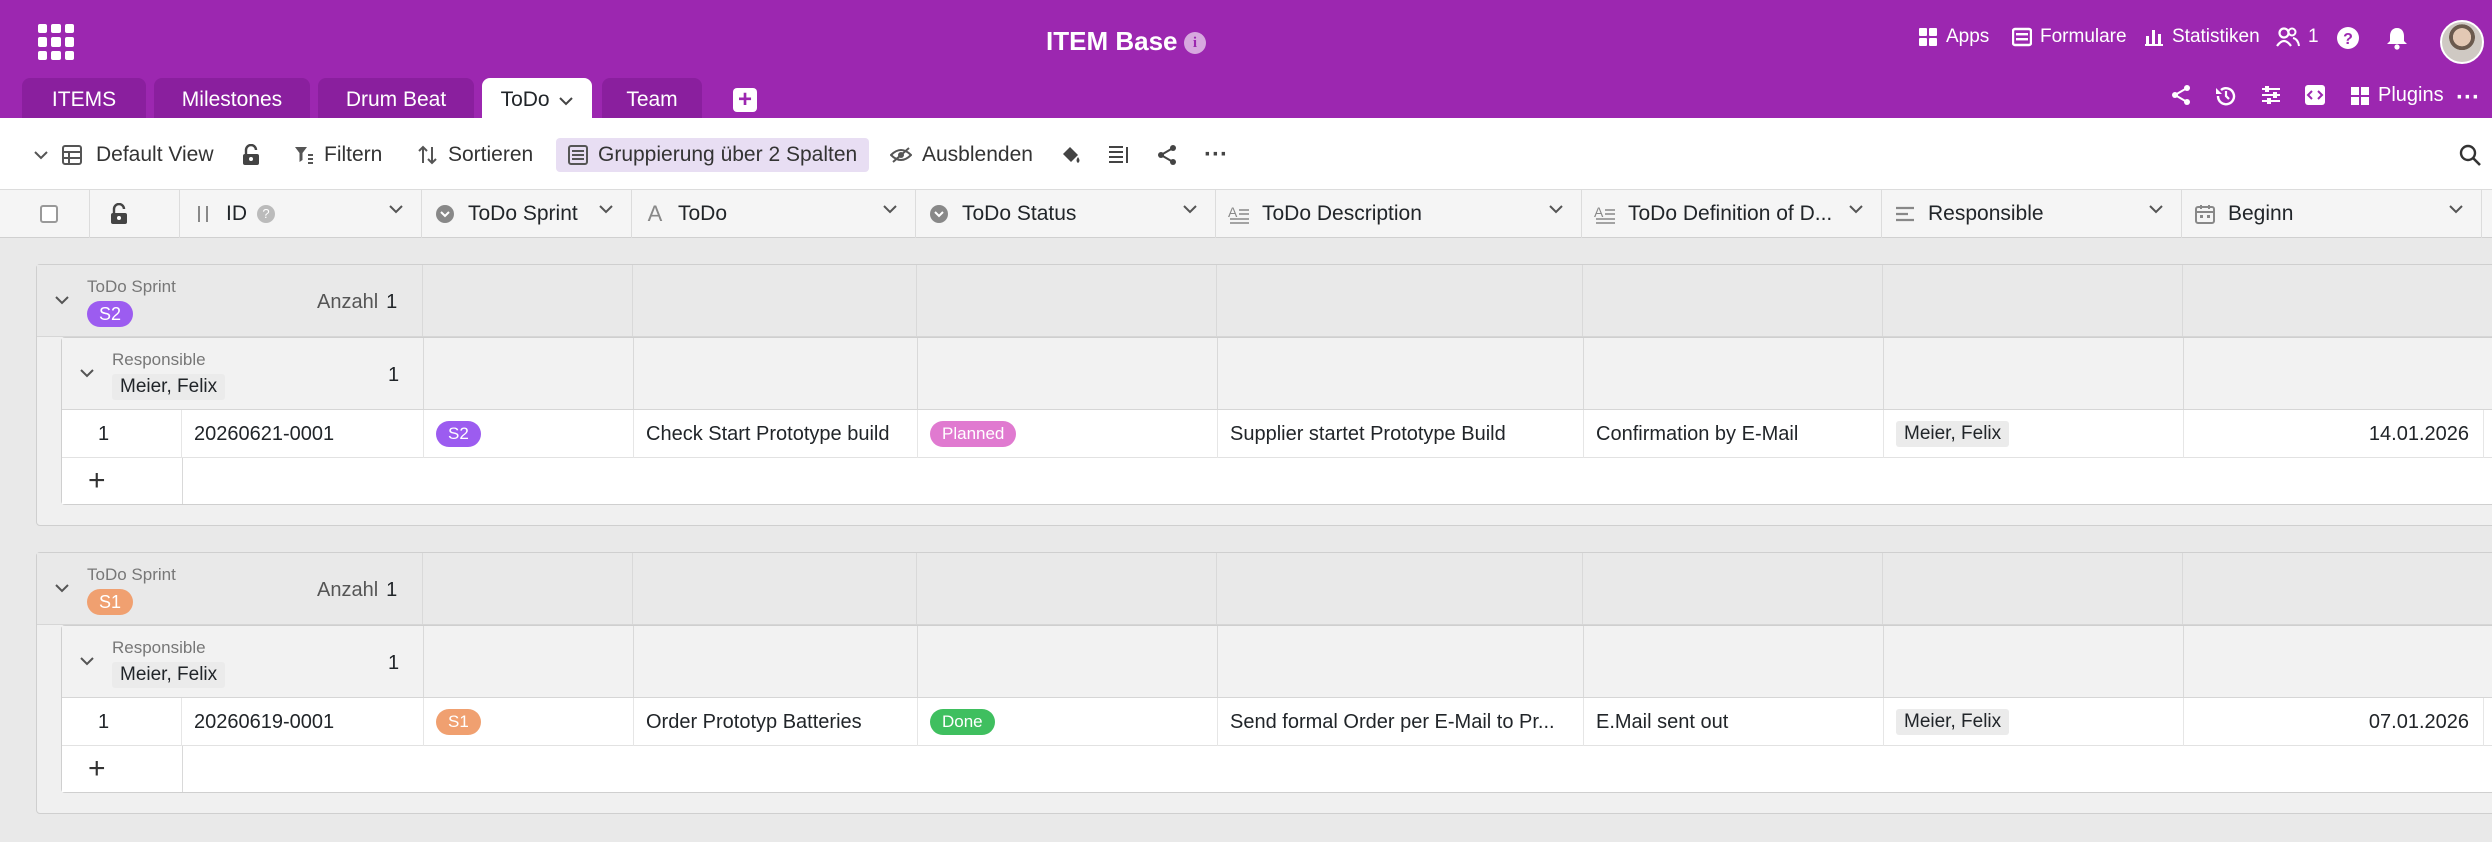 This screenshot has height=842, width=2492. Describe the element at coordinates (961, 155) in the screenshot. I see `hide-columns-button: Ausblenden` at that location.